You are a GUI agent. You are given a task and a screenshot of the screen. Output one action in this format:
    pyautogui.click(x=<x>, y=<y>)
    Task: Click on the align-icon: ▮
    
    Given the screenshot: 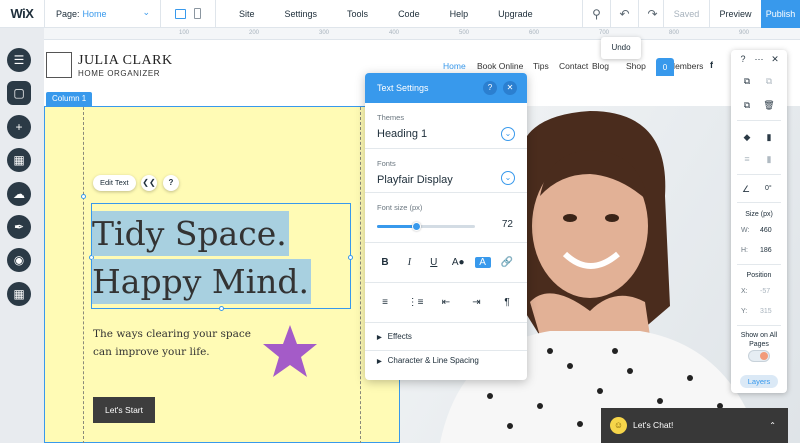 What is the action you would take?
    pyautogui.click(x=769, y=137)
    